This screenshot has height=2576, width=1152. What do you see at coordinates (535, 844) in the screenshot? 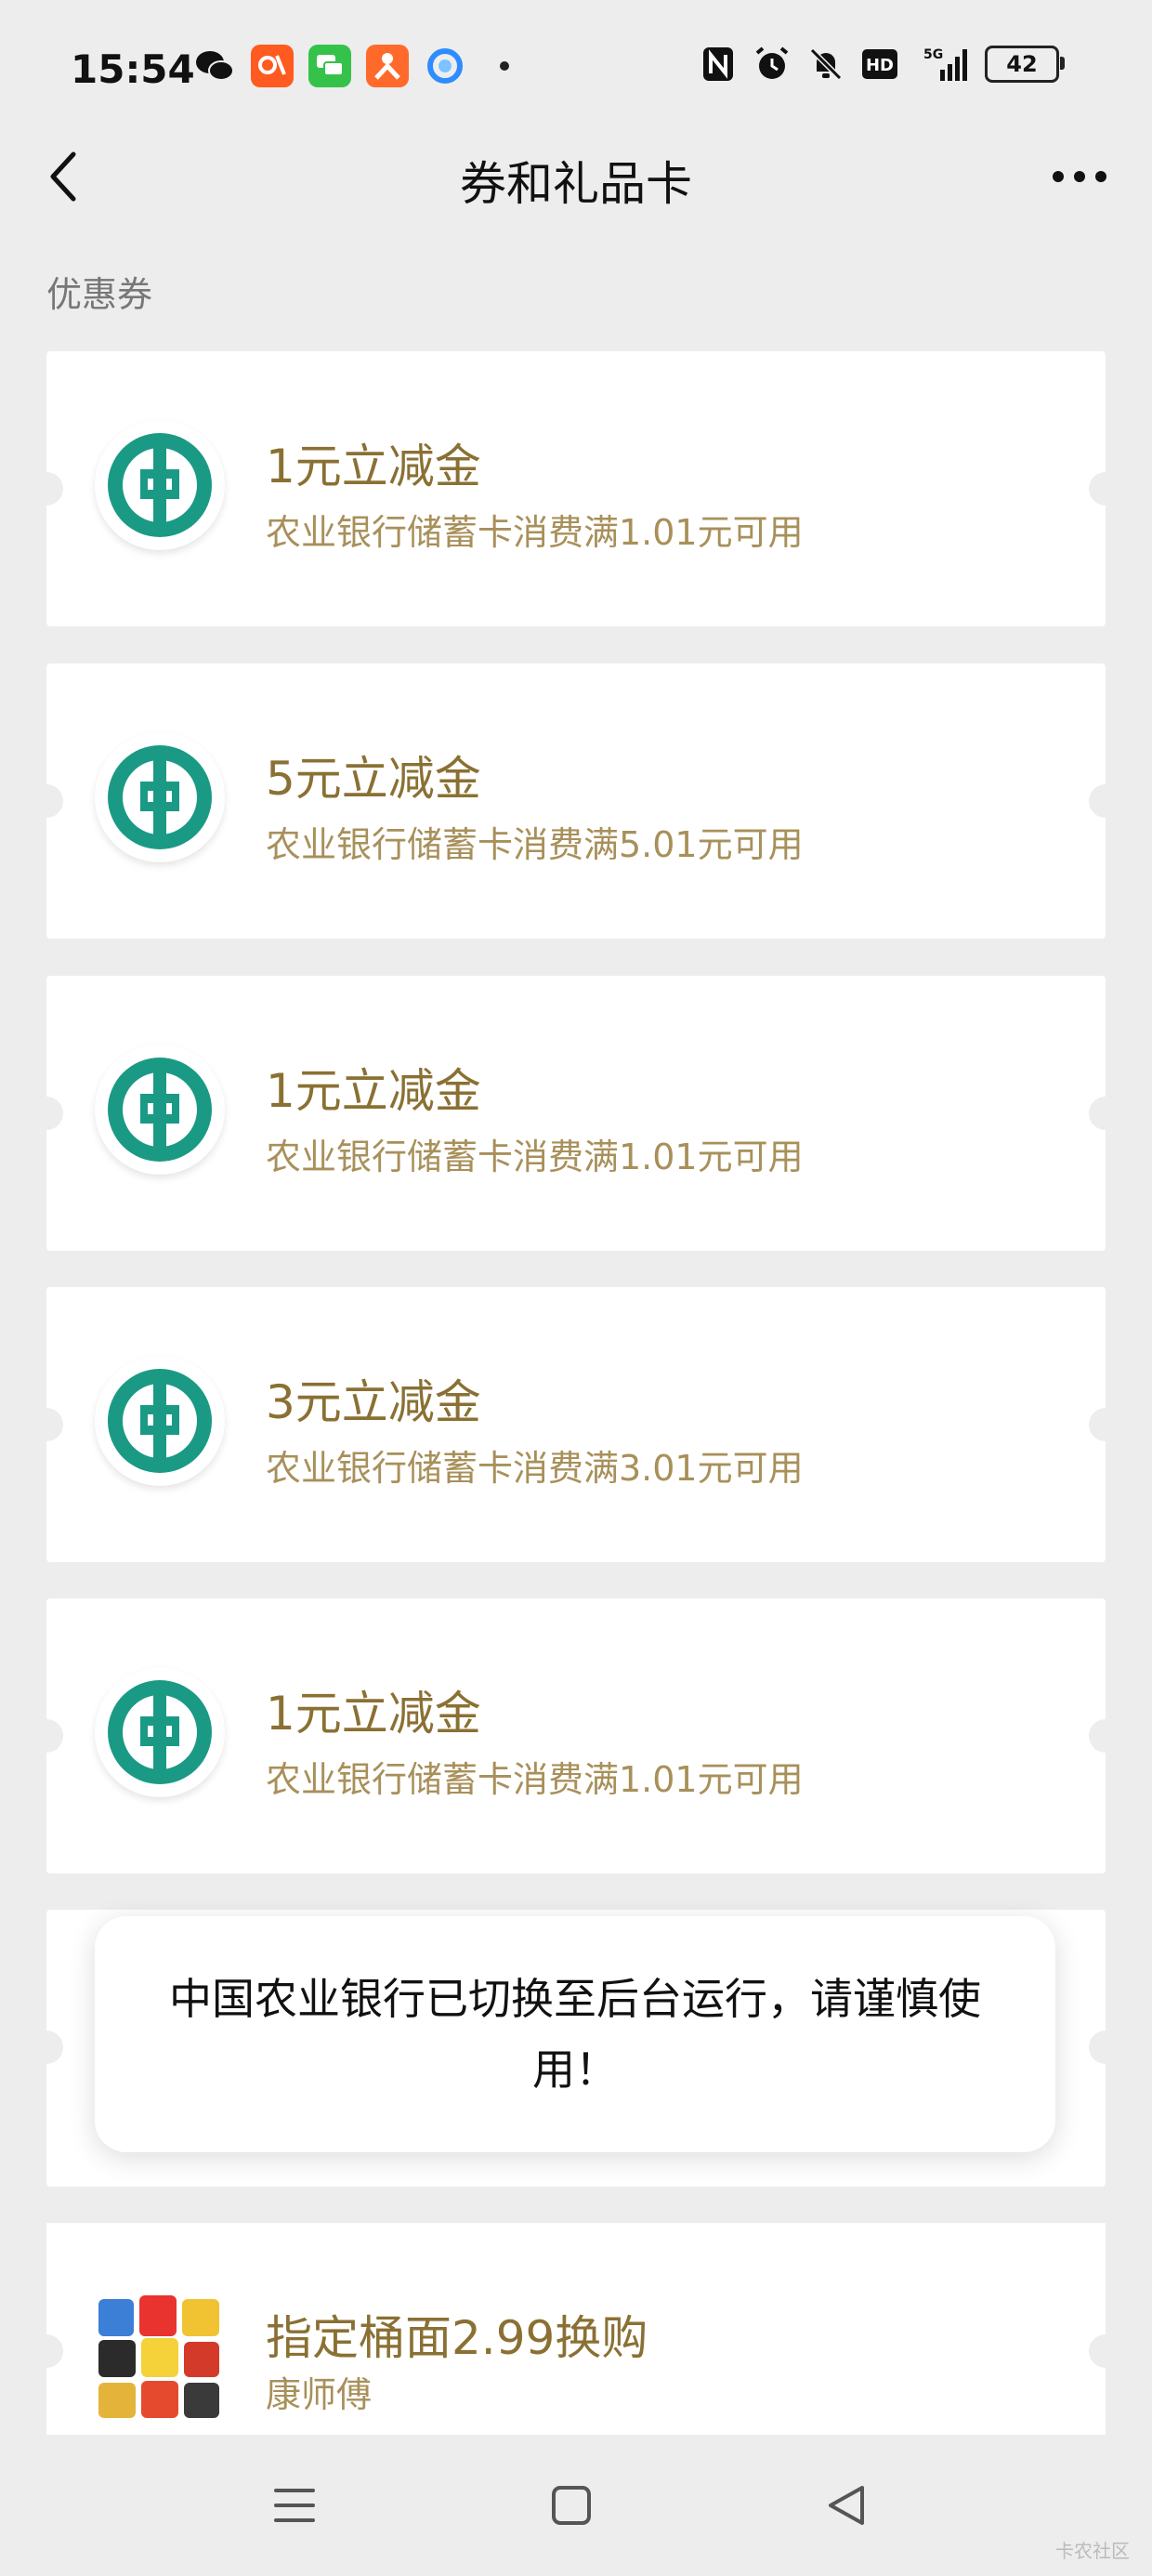
I see `coupon-subtitle: 农业银行储蓄卡消费满5.01元可用` at bounding box center [535, 844].